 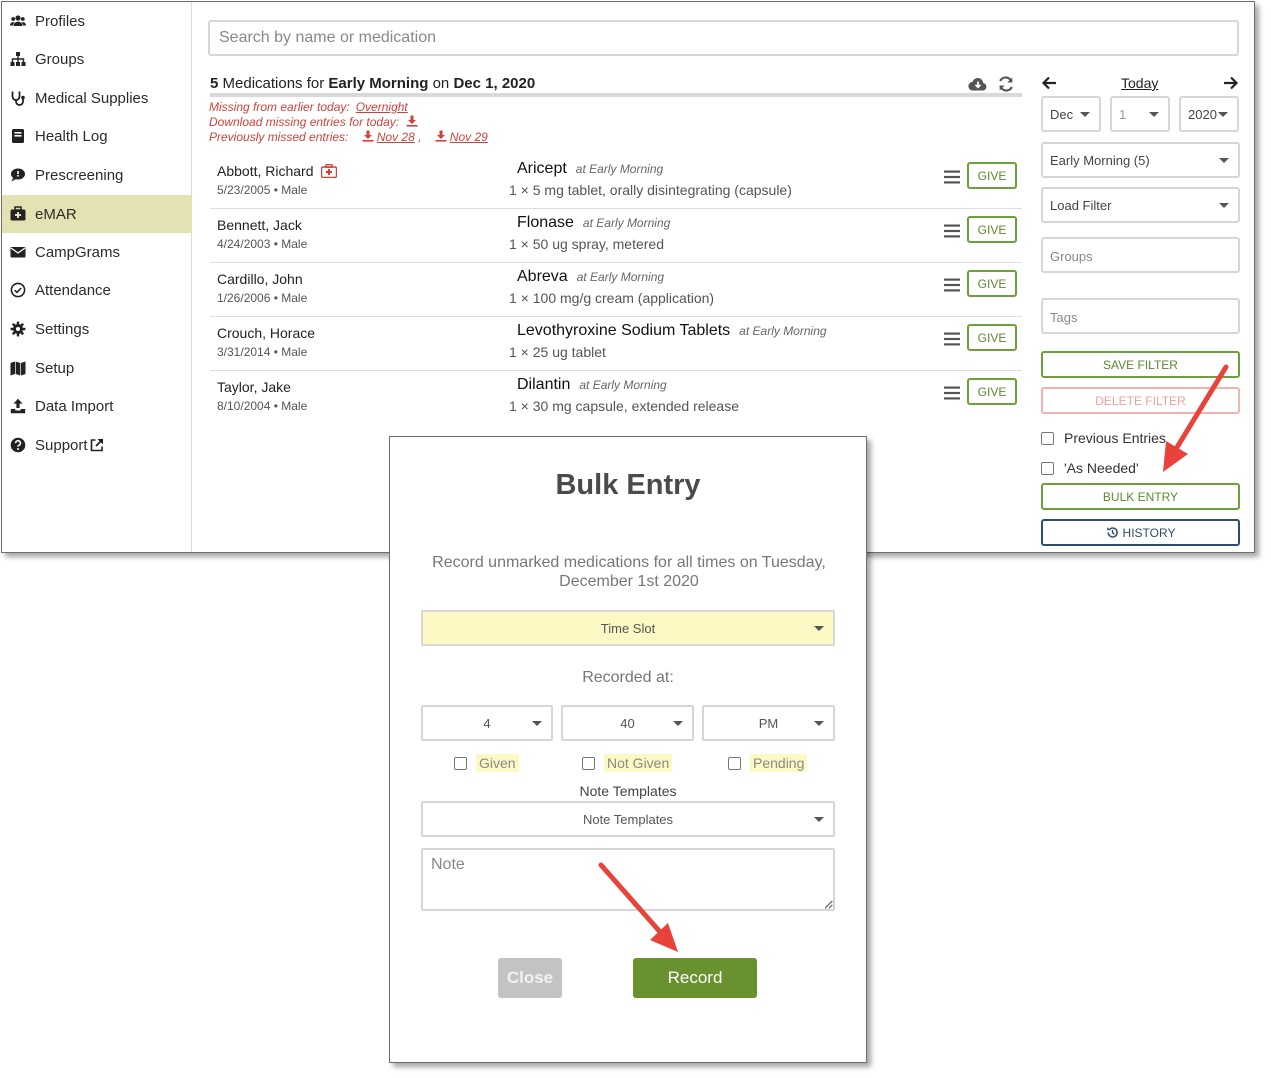 What do you see at coordinates (1139, 83) in the screenshot?
I see `today-link: Today` at bounding box center [1139, 83].